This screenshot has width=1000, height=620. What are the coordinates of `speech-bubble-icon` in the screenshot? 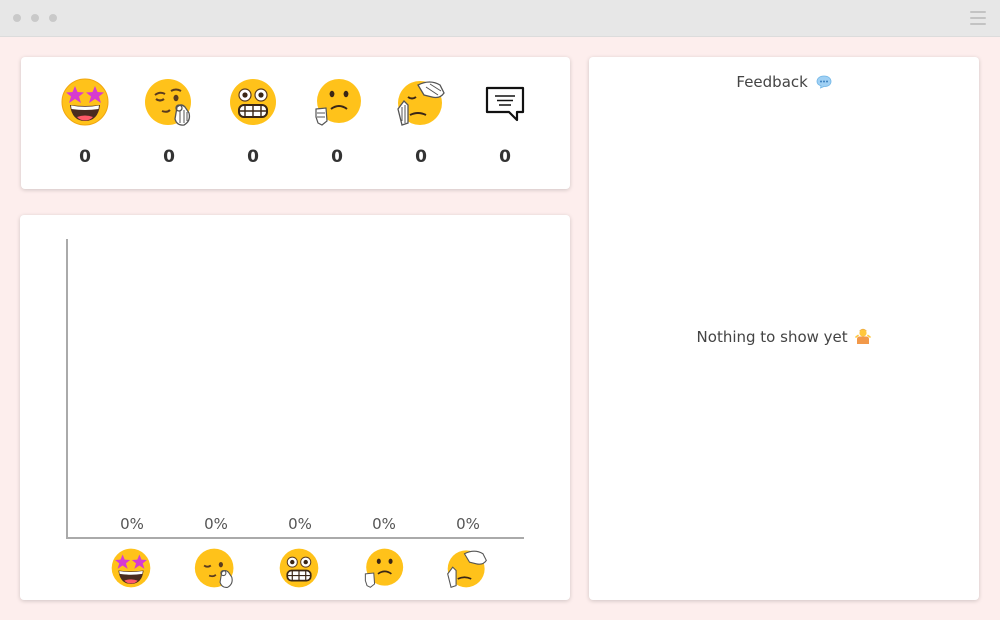 It's located at (505, 104).